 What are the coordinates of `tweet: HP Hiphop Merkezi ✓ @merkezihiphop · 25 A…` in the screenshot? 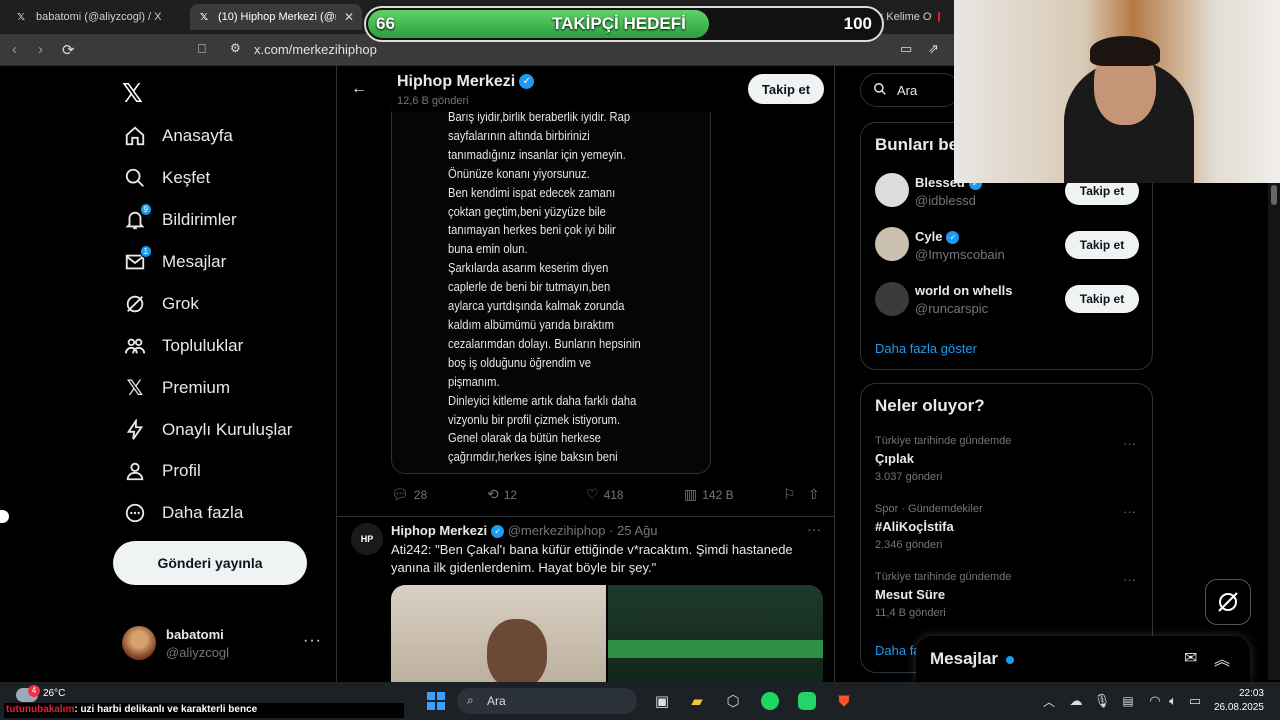 It's located at (585, 601).